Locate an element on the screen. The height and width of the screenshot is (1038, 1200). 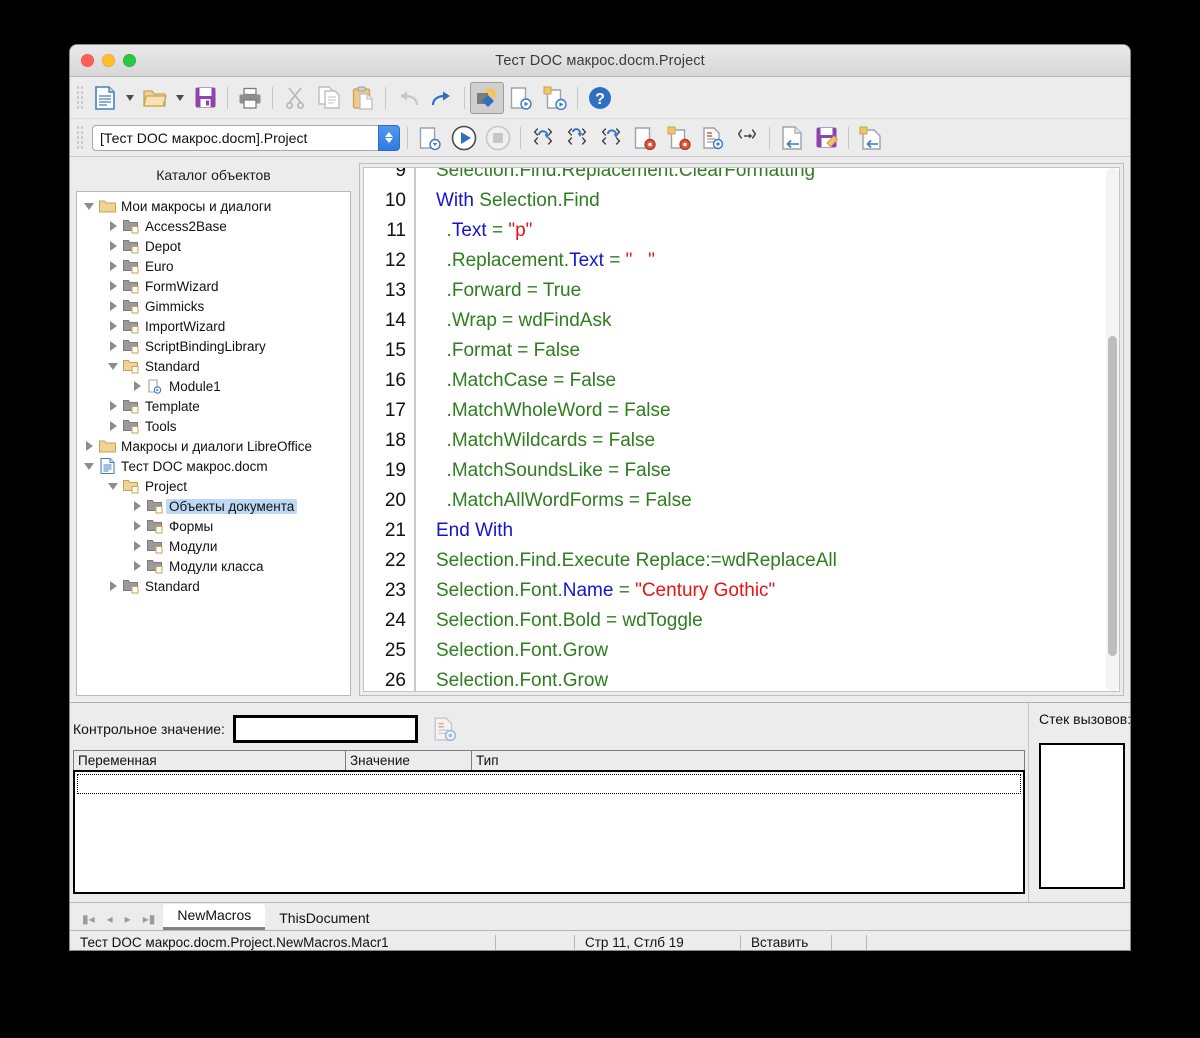
code-line: .MatchSoundsLike = False is located at coordinates (777, 471).